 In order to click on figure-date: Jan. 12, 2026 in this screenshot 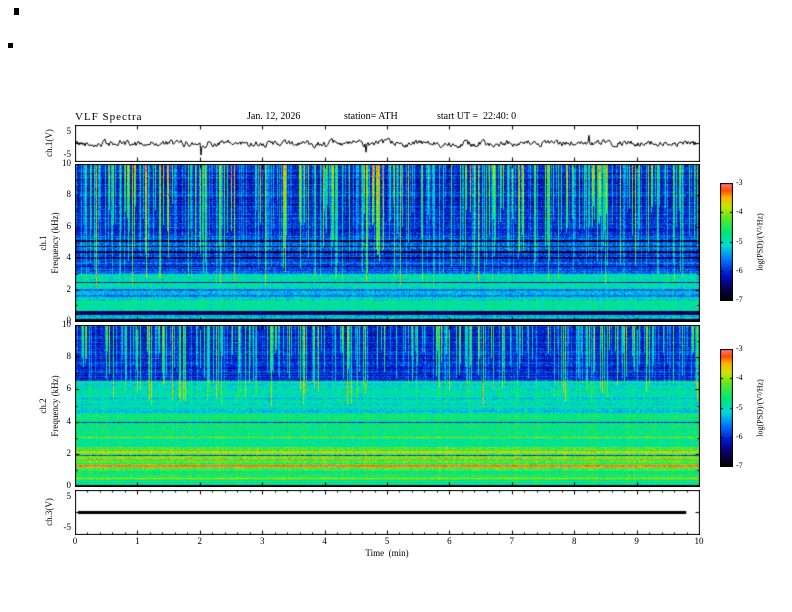, I will do `click(274, 116)`.